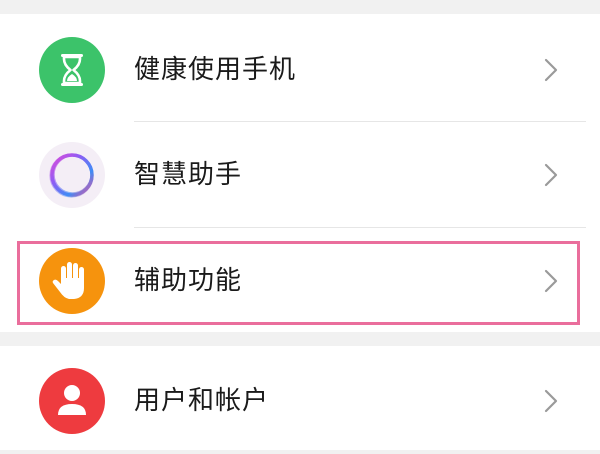 Image resolution: width=600 pixels, height=454 pixels. I want to click on hand-icon, so click(72, 281).